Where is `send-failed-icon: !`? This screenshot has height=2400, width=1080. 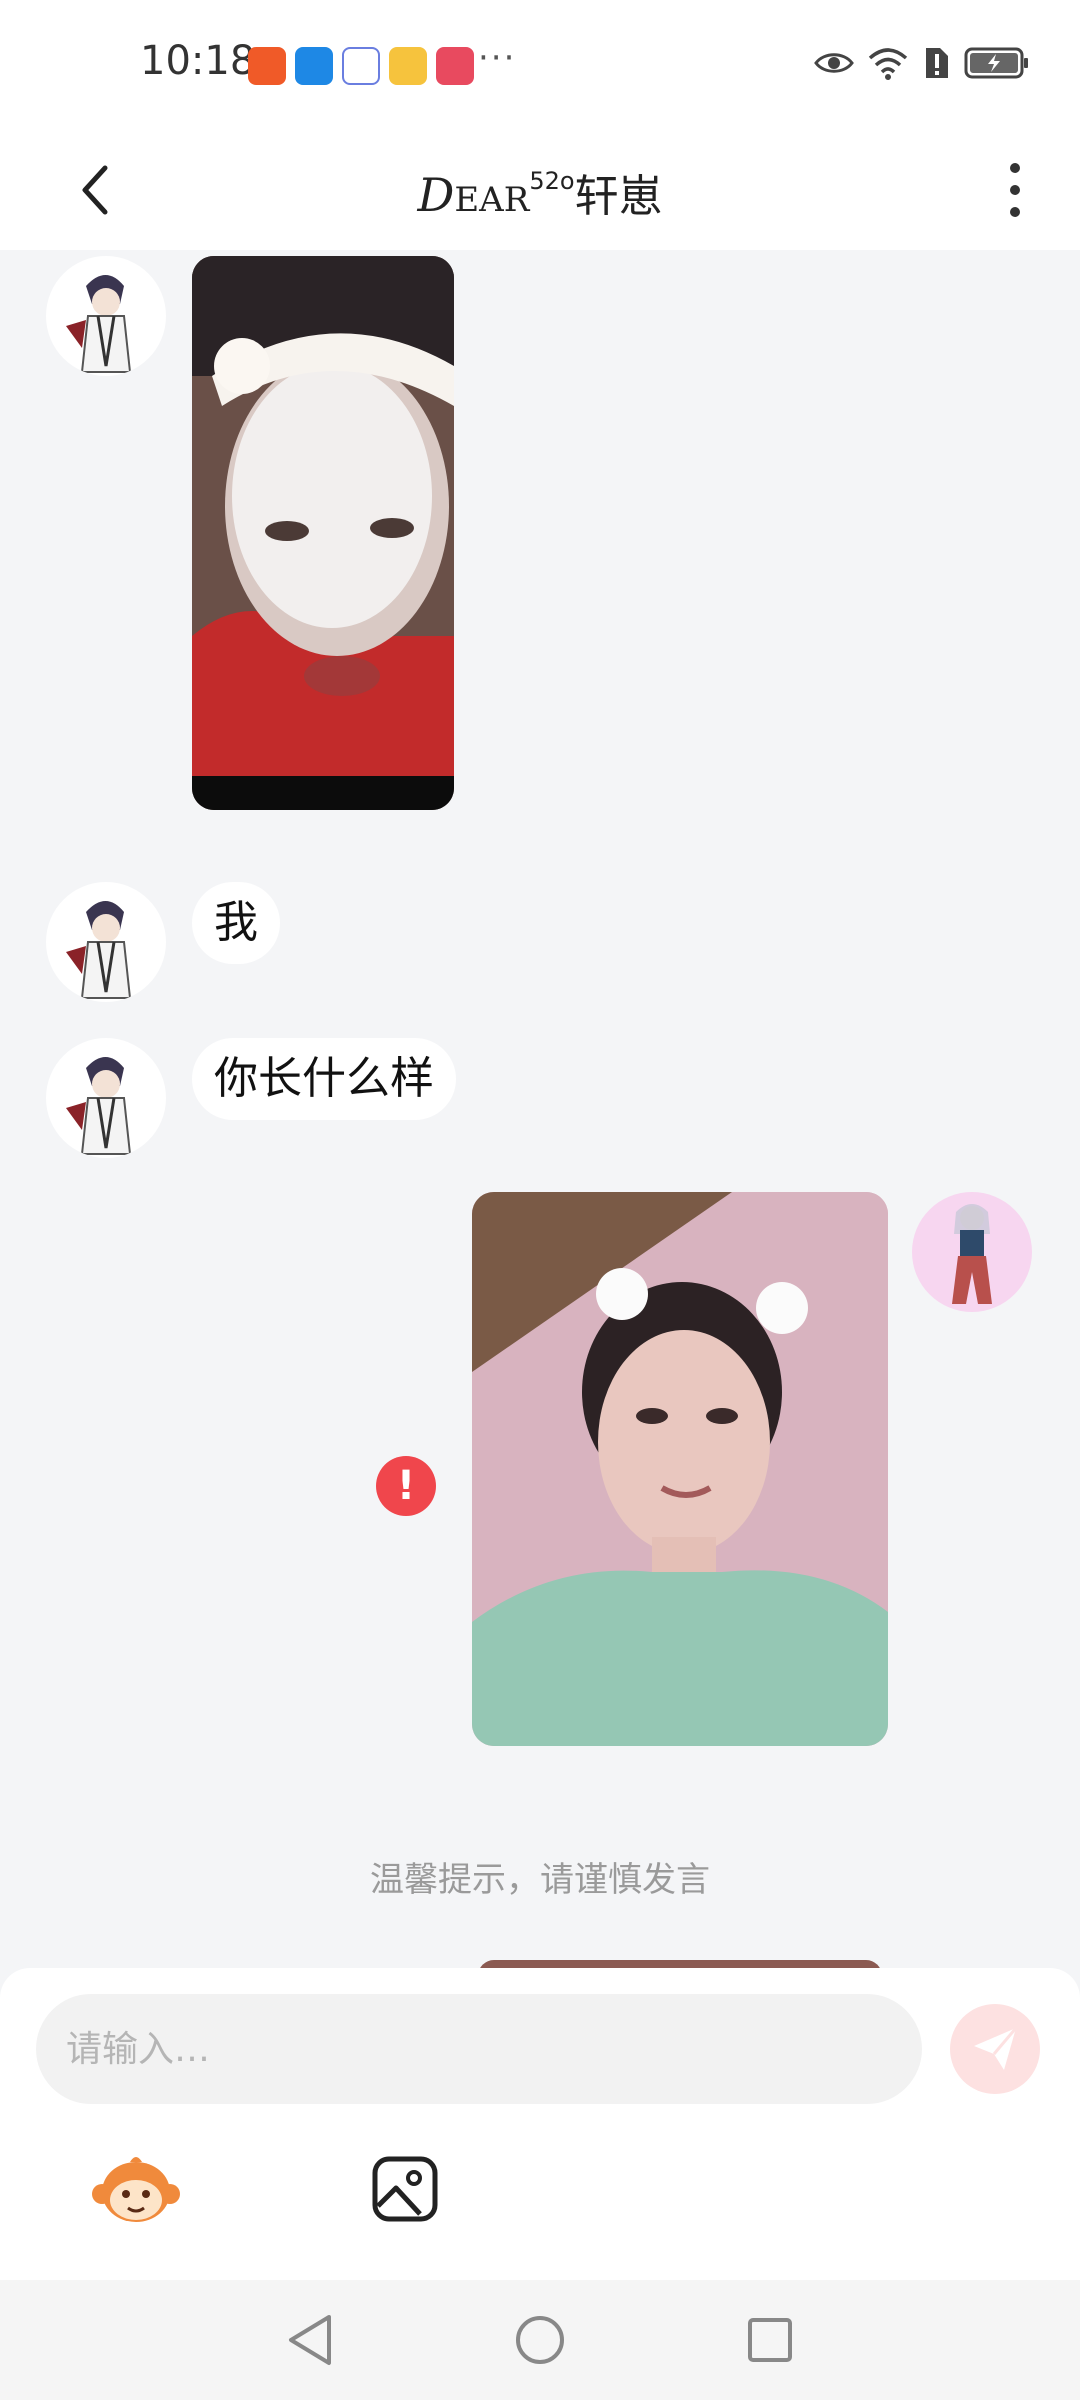
send-failed-icon: ! is located at coordinates (406, 1486).